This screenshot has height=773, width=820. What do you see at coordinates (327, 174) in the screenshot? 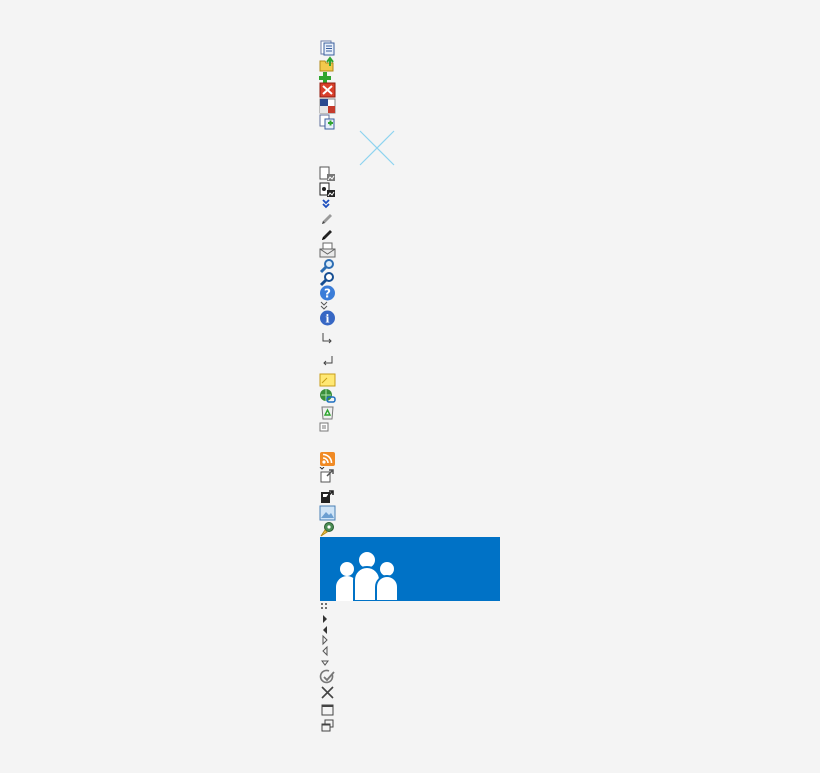
I see `document-settings-icon` at bounding box center [327, 174].